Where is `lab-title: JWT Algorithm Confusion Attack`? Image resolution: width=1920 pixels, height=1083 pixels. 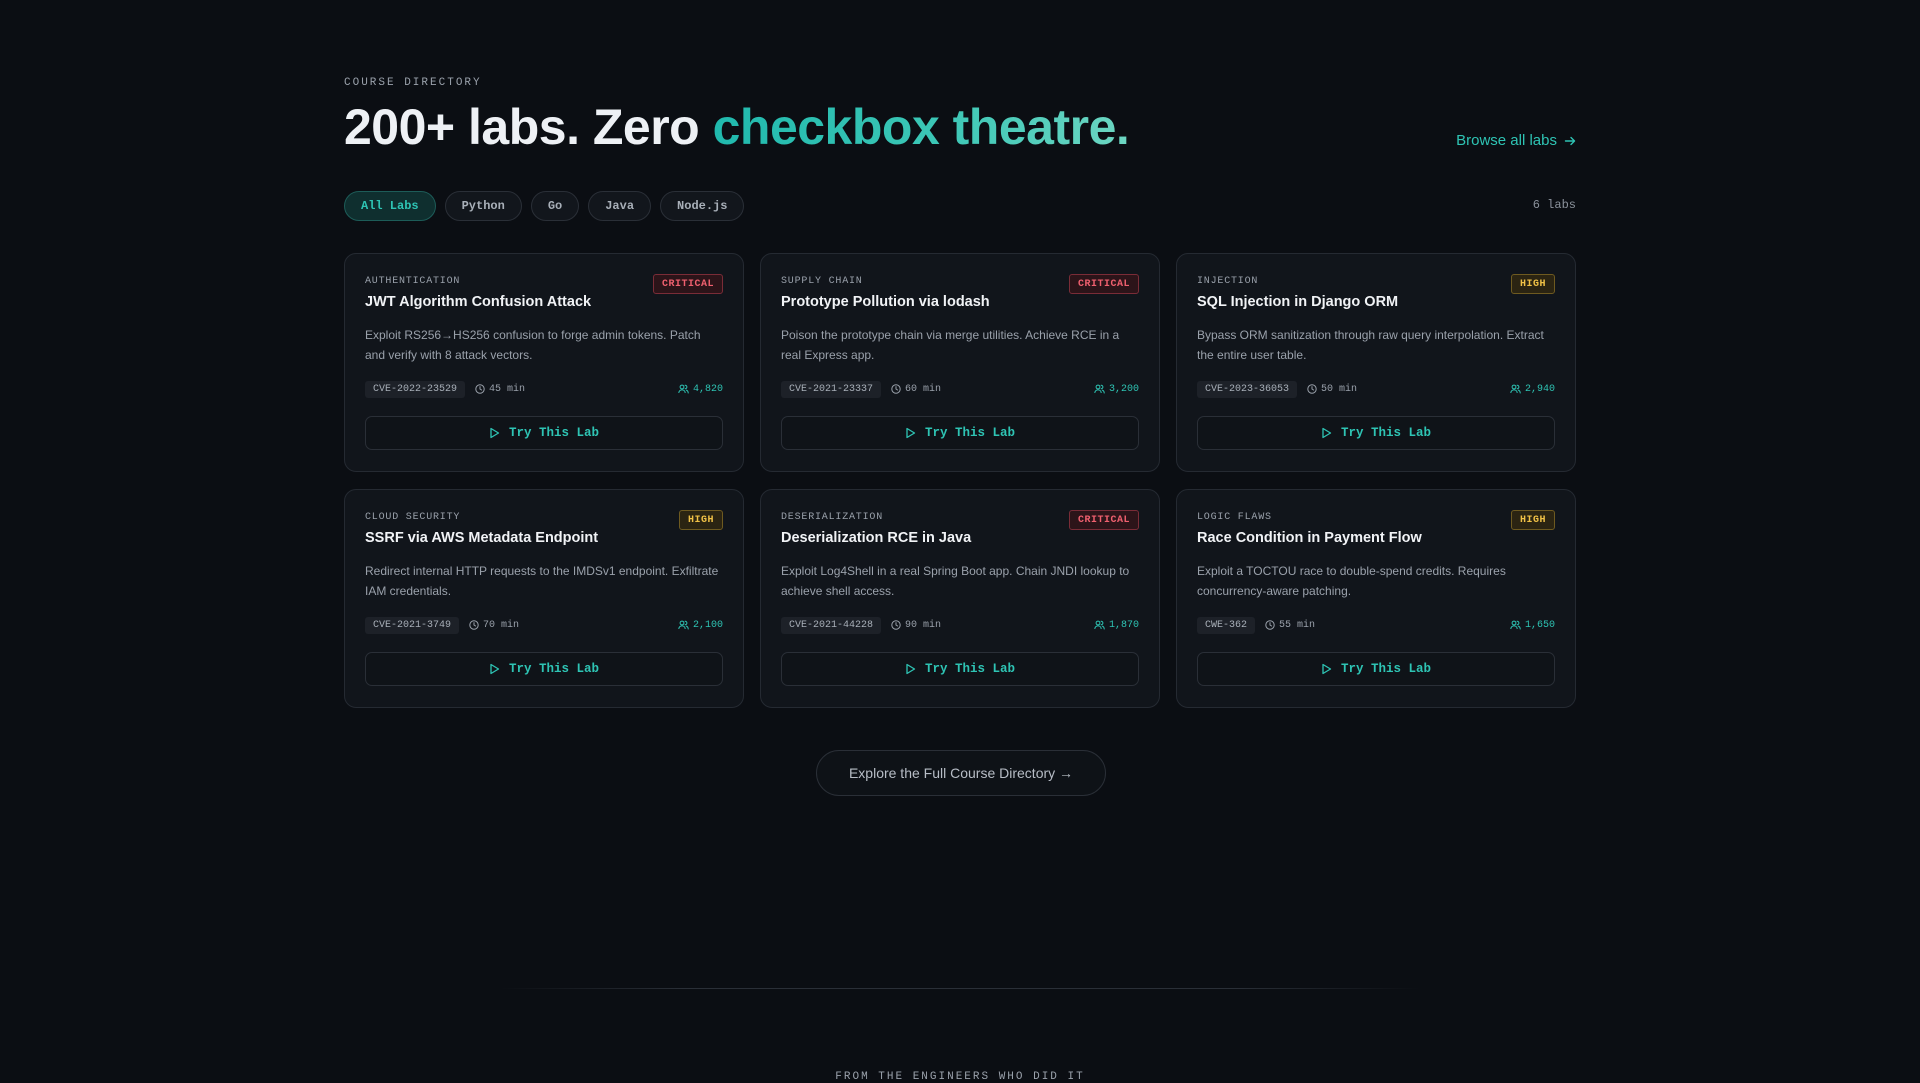
lab-title: JWT Algorithm Confusion Attack is located at coordinates (478, 302).